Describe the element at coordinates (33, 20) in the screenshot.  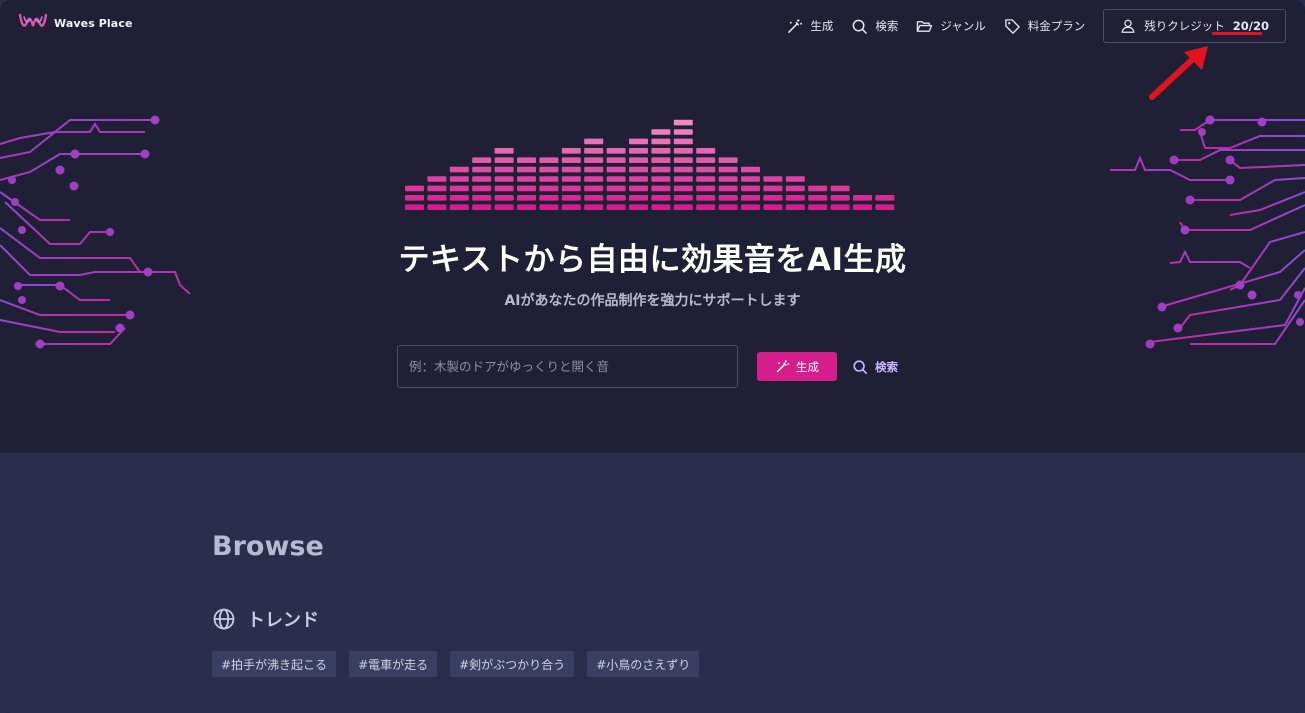
I see `waves-logo-icon` at that location.